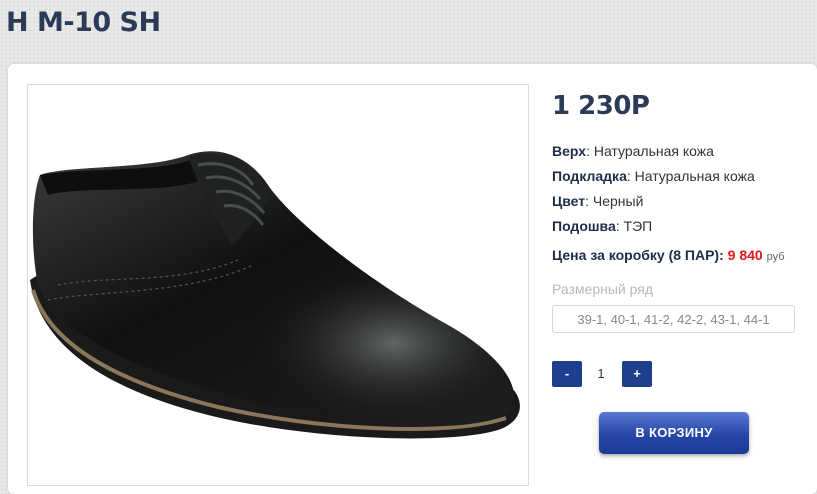 The image size is (817, 494). I want to click on spec-lining-value: Натуральная кожа, so click(694, 176).